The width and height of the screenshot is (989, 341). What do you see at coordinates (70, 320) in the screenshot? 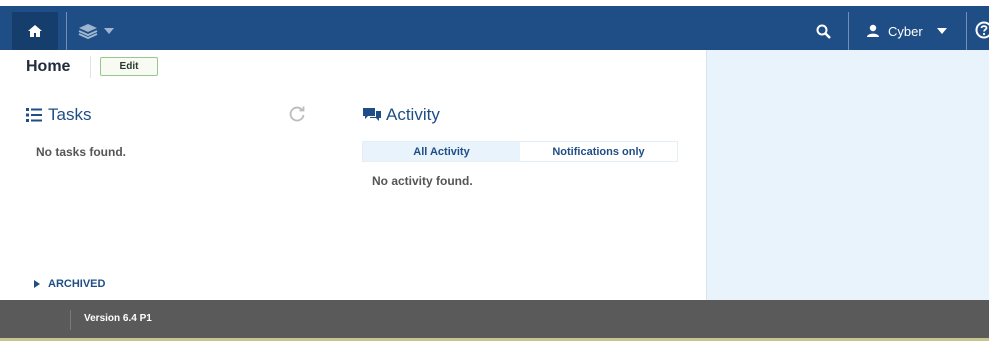
I see `footer-divider` at bounding box center [70, 320].